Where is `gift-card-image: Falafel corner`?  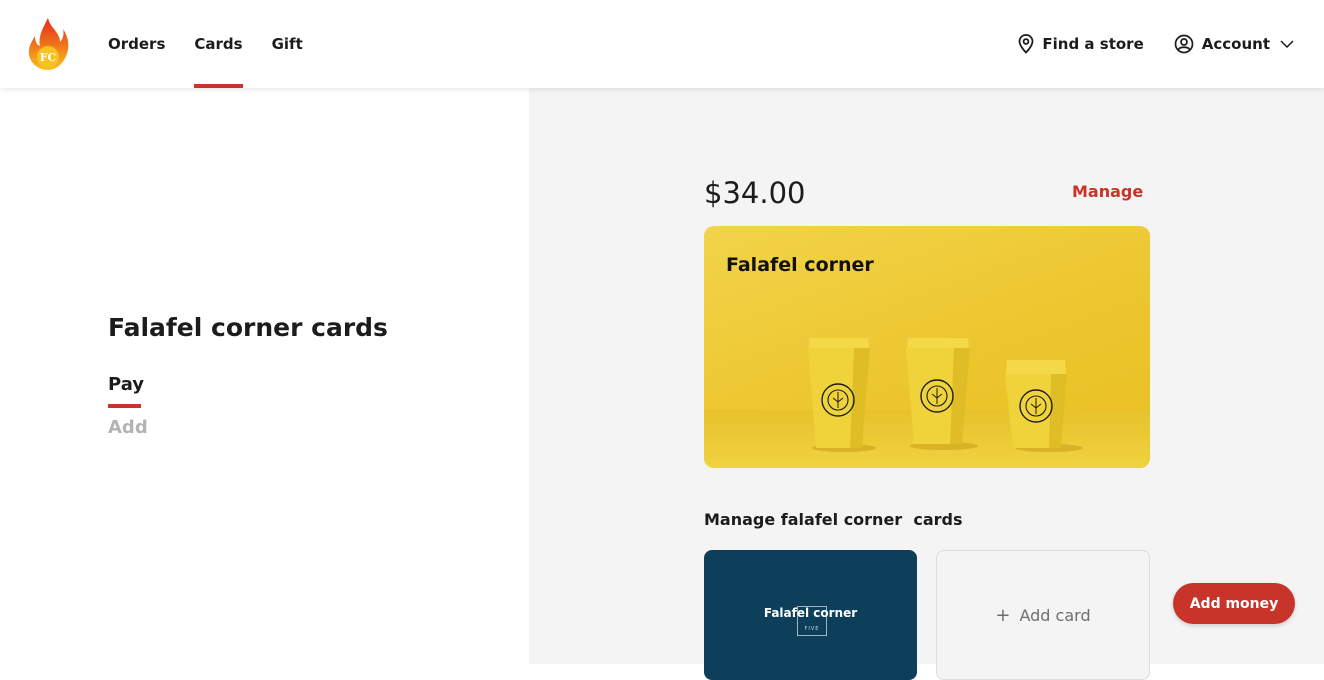
gift-card-image: Falafel corner is located at coordinates (927, 347).